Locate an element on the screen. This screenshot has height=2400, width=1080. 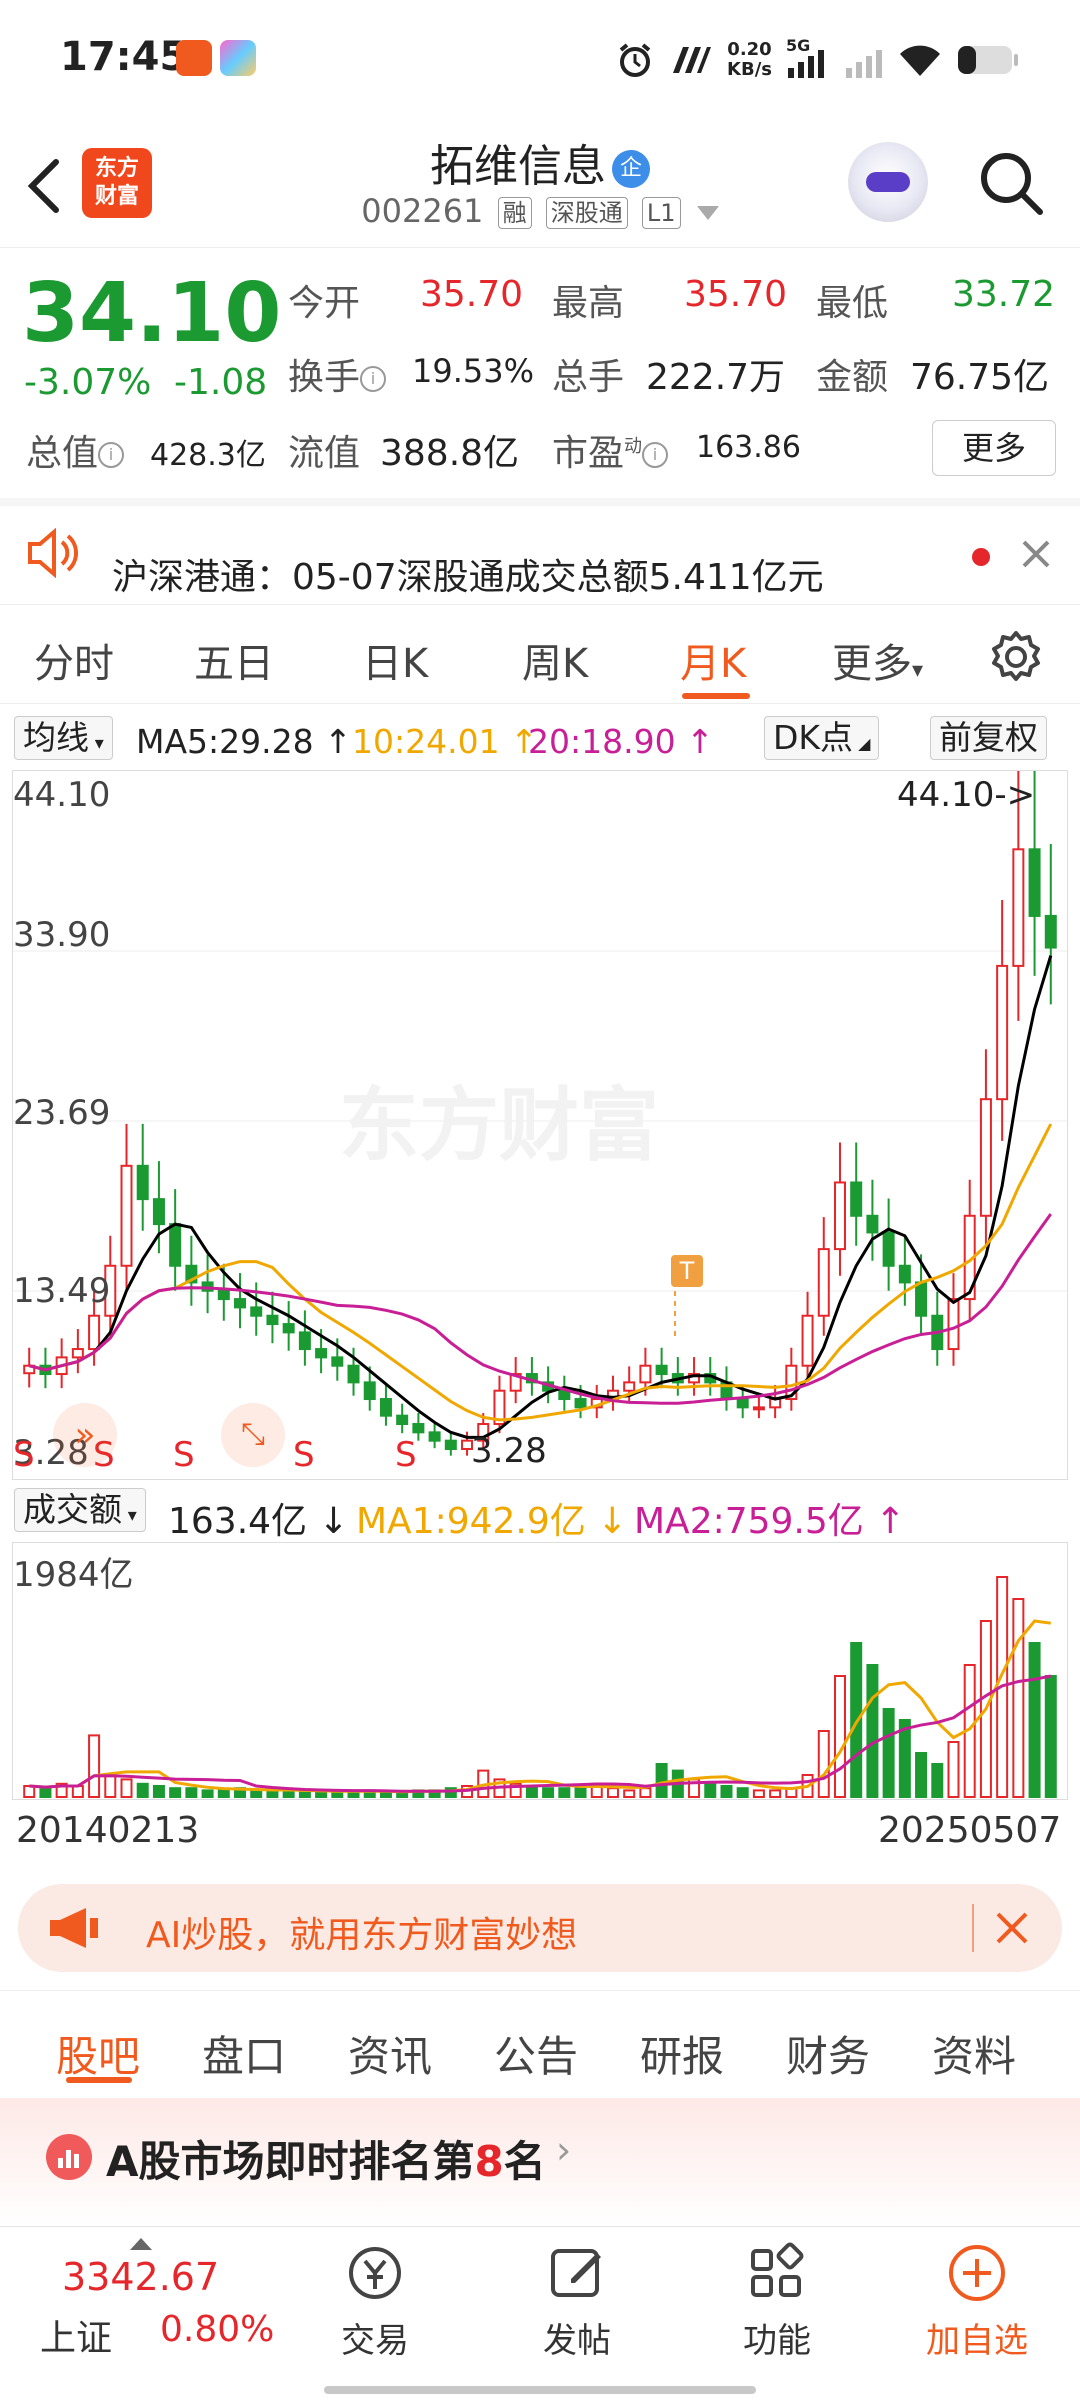
tab-news: 资讯 is located at coordinates (390, 2053).